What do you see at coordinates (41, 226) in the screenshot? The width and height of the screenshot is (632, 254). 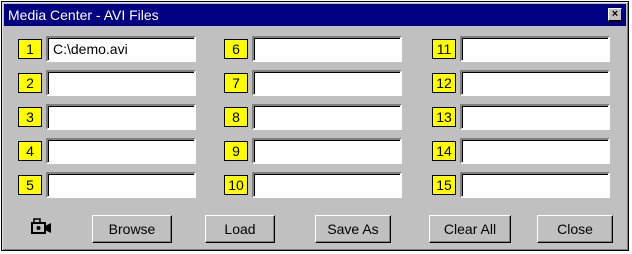 I see `video-camera-icon` at bounding box center [41, 226].